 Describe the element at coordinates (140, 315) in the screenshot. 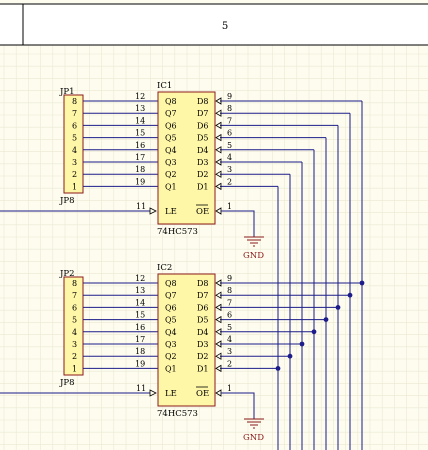

I see `ic-q-pin-number: 15` at that location.